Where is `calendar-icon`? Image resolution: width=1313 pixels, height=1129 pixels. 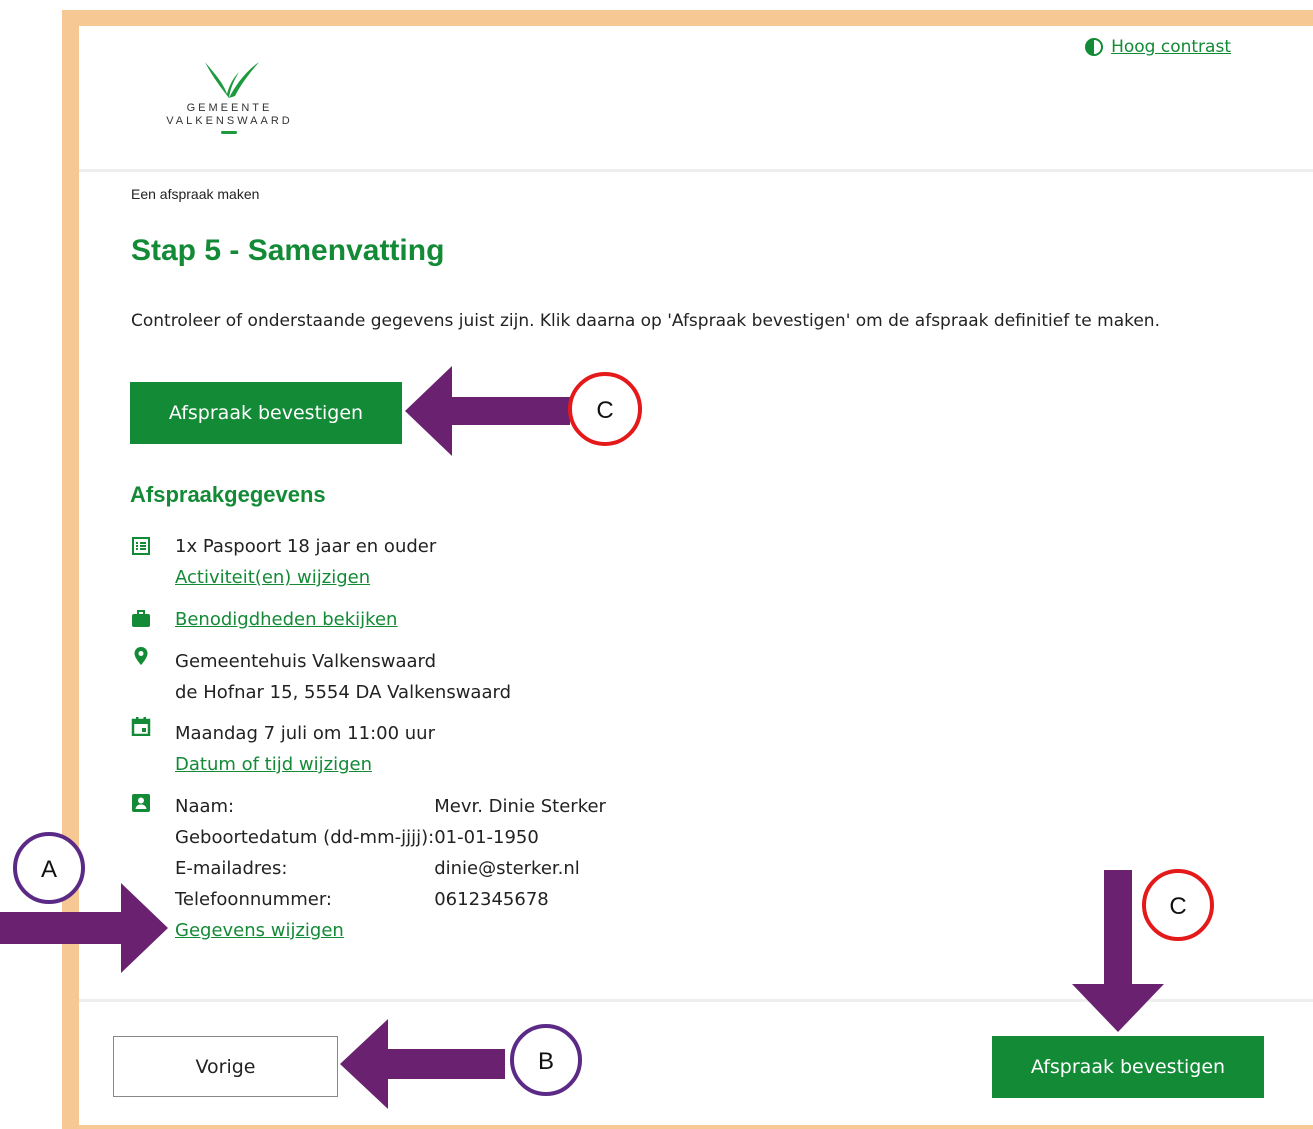 calendar-icon is located at coordinates (141, 726).